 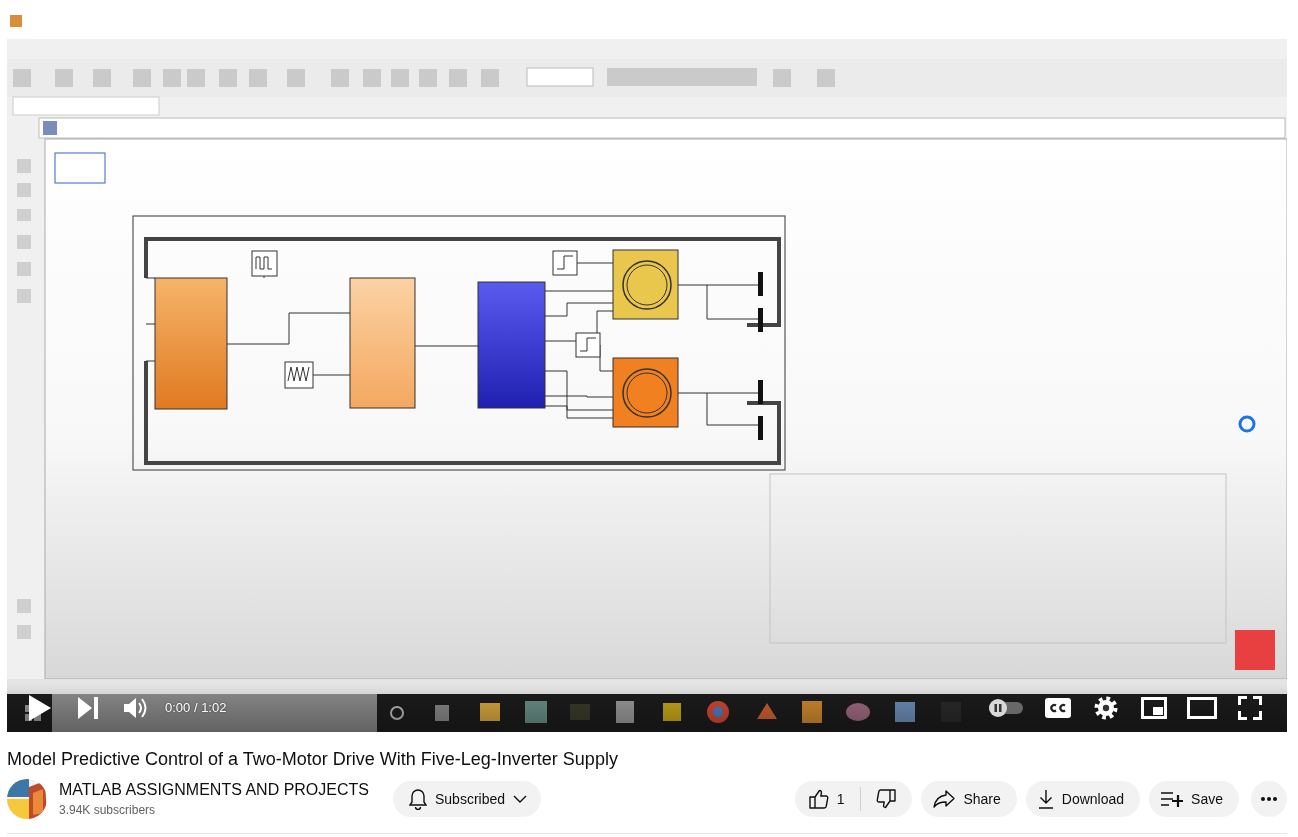 I want to click on download-button: Download, so click(x=1083, y=799).